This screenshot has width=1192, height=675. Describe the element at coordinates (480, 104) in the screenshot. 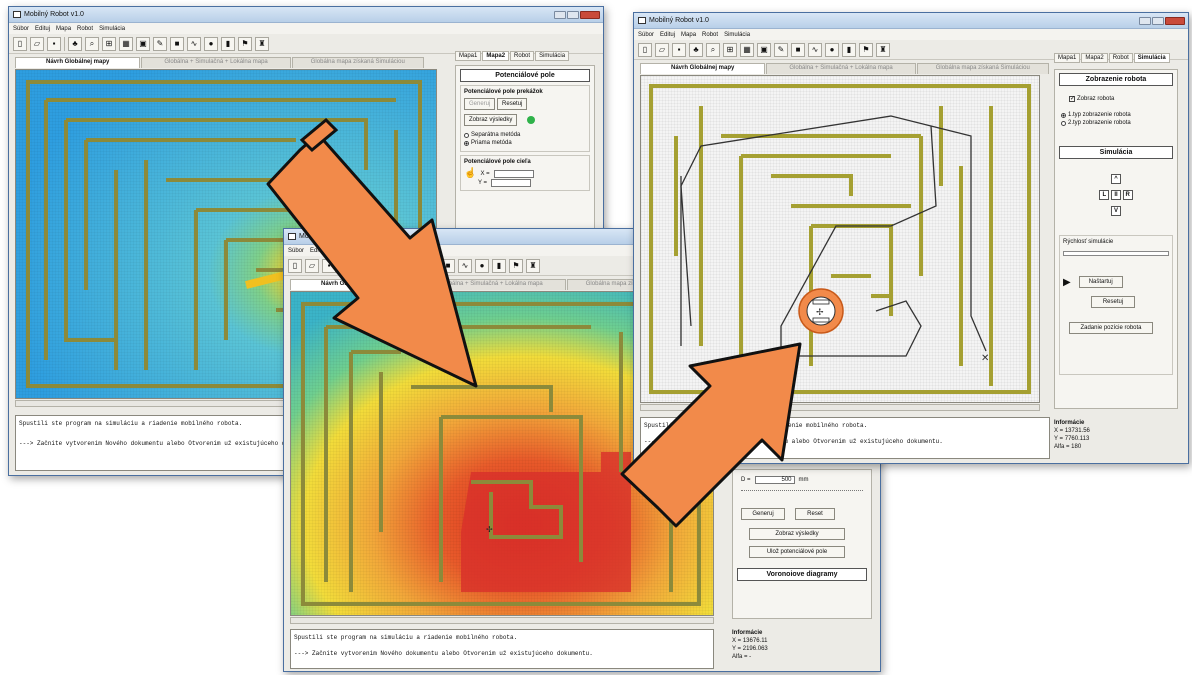

I see `generate-button: Generuj` at that location.